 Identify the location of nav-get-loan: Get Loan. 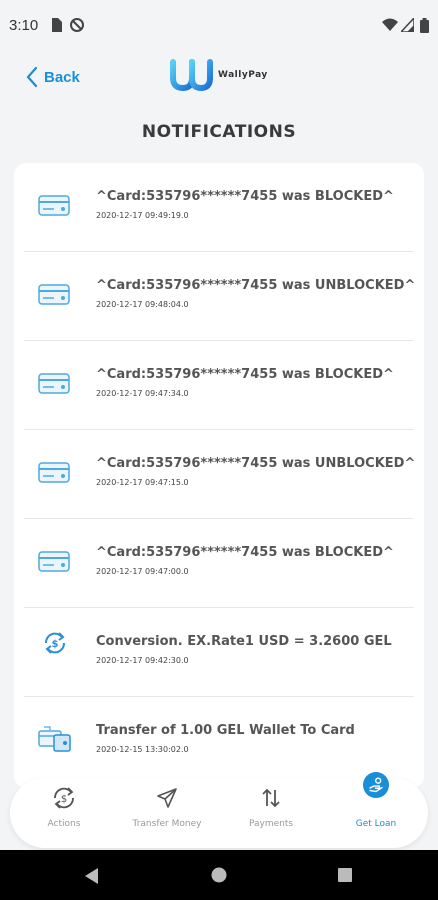
(376, 810).